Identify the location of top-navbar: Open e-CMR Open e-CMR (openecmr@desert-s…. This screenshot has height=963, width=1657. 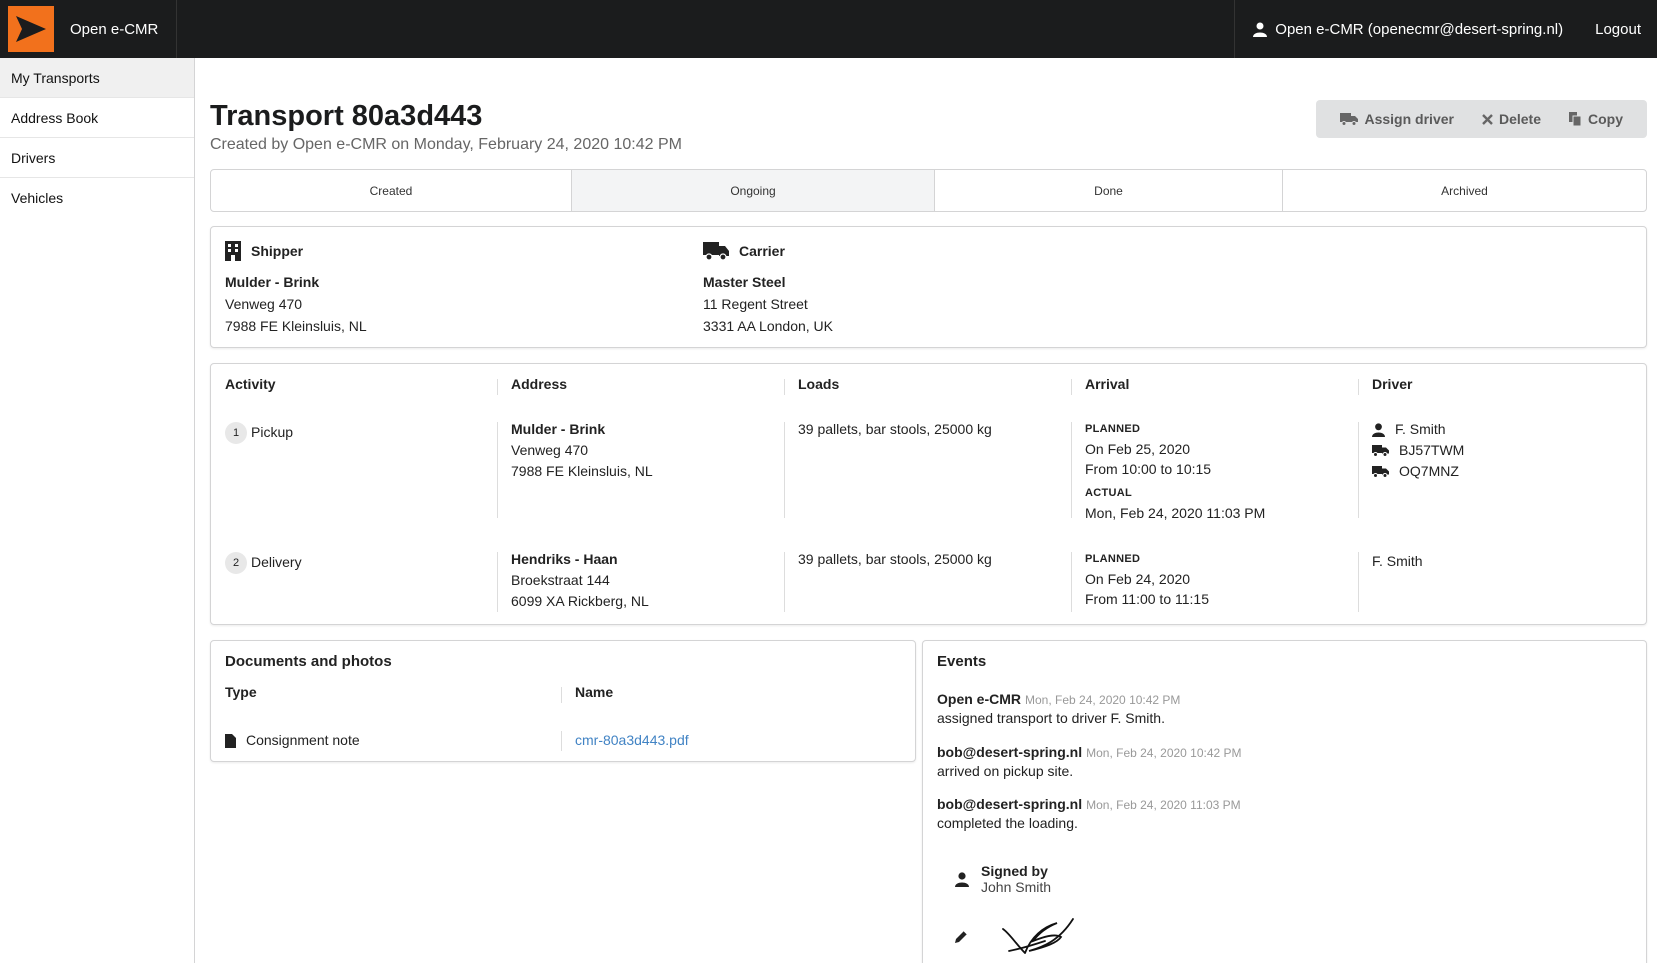
(828, 29).